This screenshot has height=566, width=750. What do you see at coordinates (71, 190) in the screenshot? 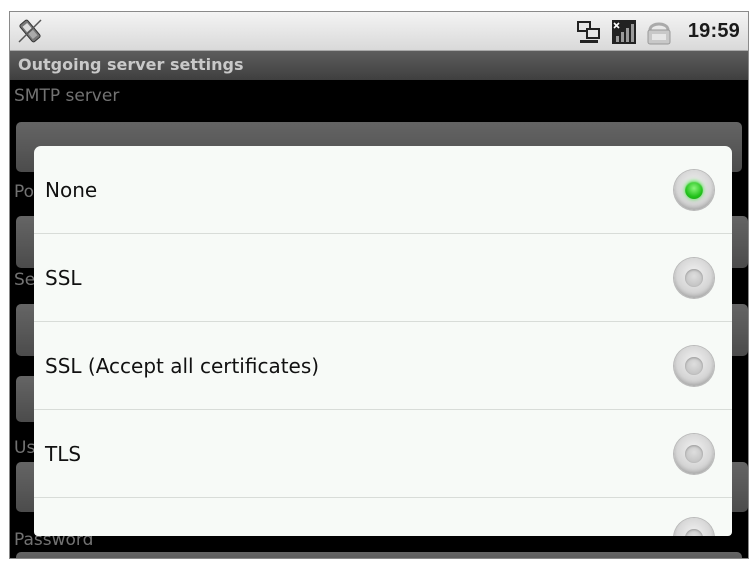
I see `option-label: None` at bounding box center [71, 190].